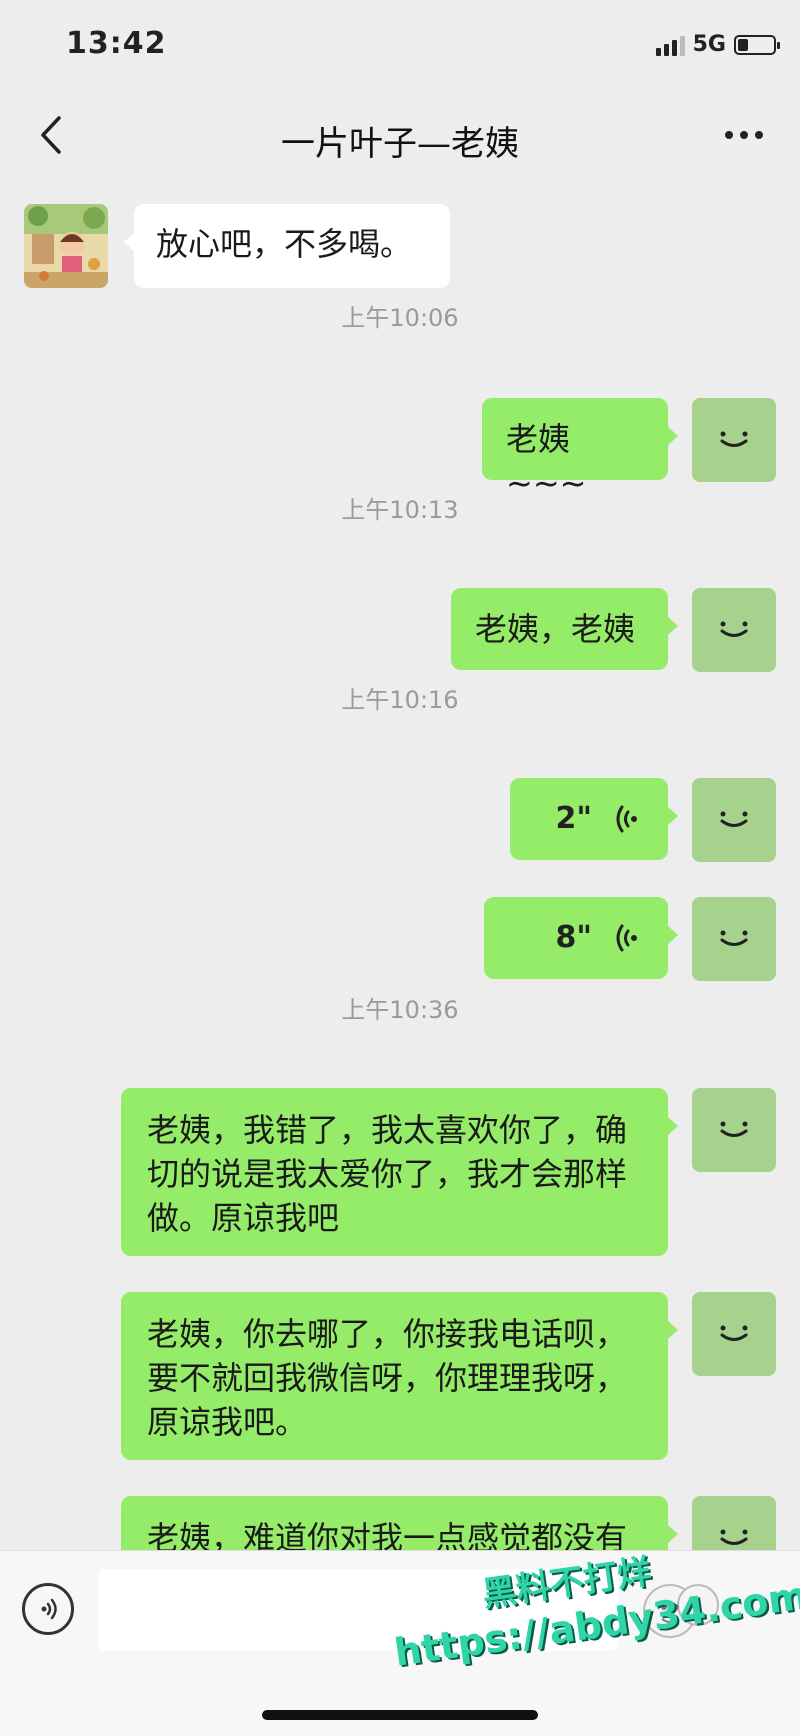 This screenshot has height=1736, width=800. Describe the element at coordinates (400, 510) in the screenshot. I see `timestamp: 上午10:13` at that location.